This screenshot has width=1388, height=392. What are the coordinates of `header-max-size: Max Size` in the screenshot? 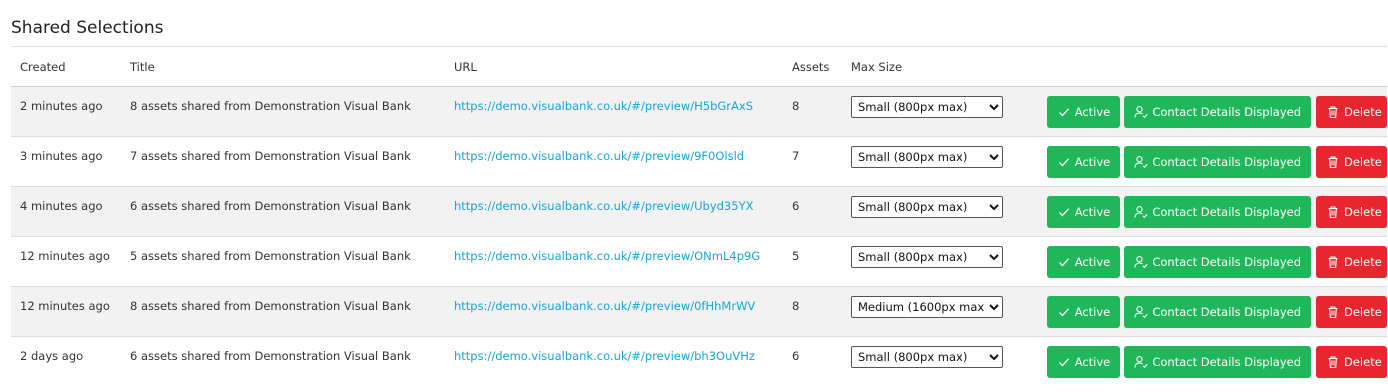 It's located at (933, 66).